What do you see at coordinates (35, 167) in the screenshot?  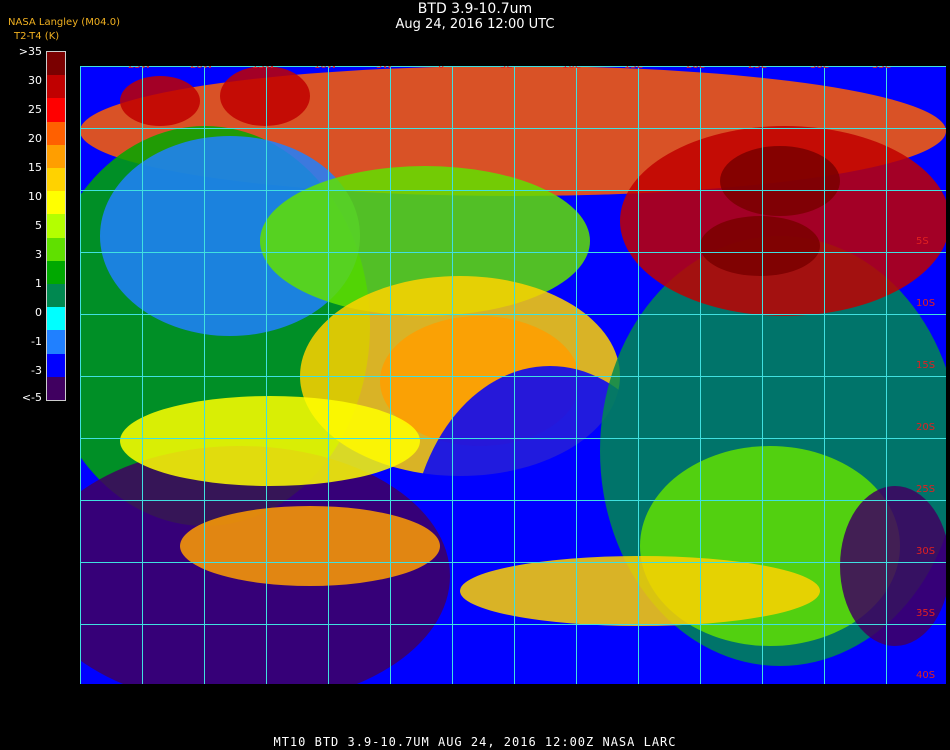 I see `legend-tick-label: 15` at bounding box center [35, 167].